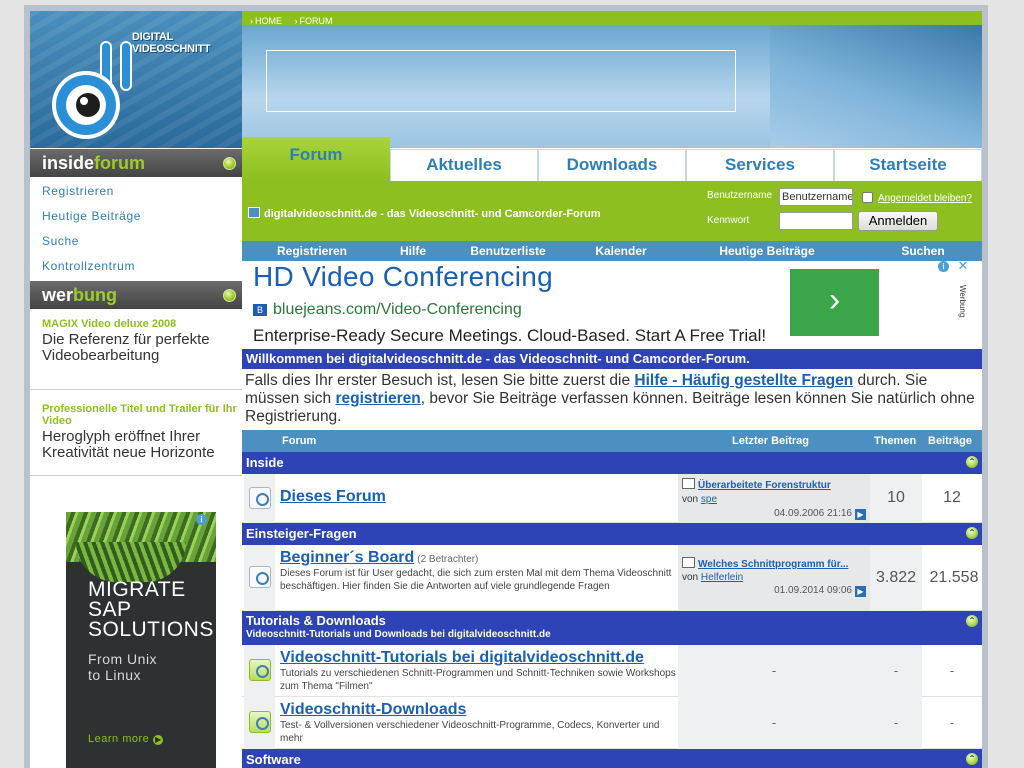 The height and width of the screenshot is (768, 1024). I want to click on tab-downloads: Downloads, so click(612, 165).